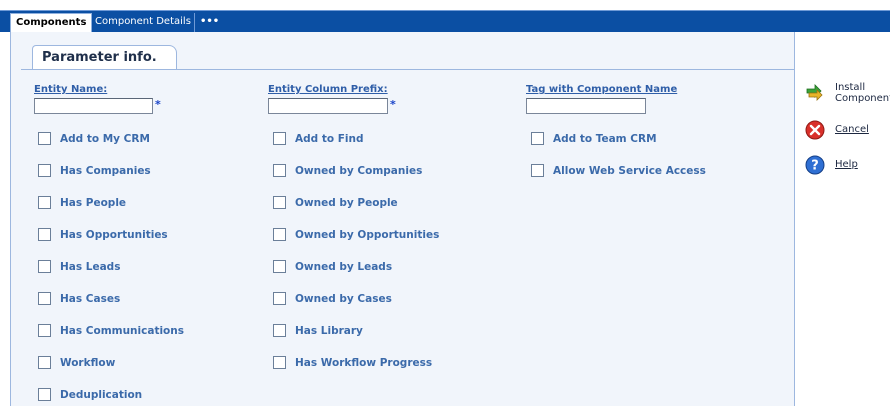 This screenshot has height=406, width=890. What do you see at coordinates (852, 129) in the screenshot?
I see `cancel-label: Cancel` at bounding box center [852, 129].